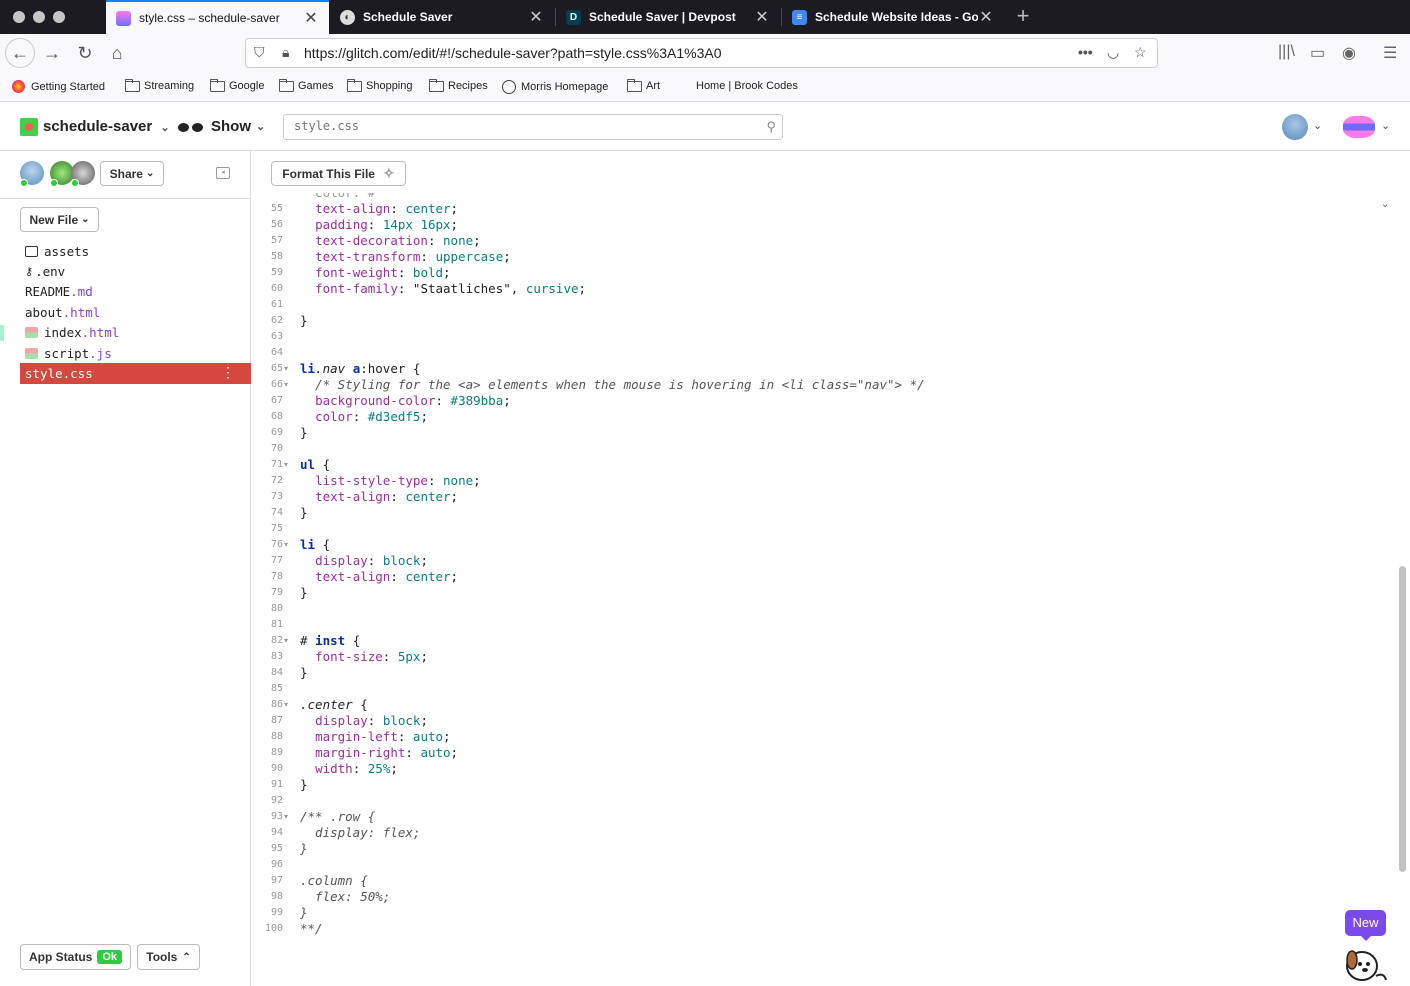  Describe the element at coordinates (59, 219) in the screenshot. I see `new-file-button: New File ⌄` at that location.